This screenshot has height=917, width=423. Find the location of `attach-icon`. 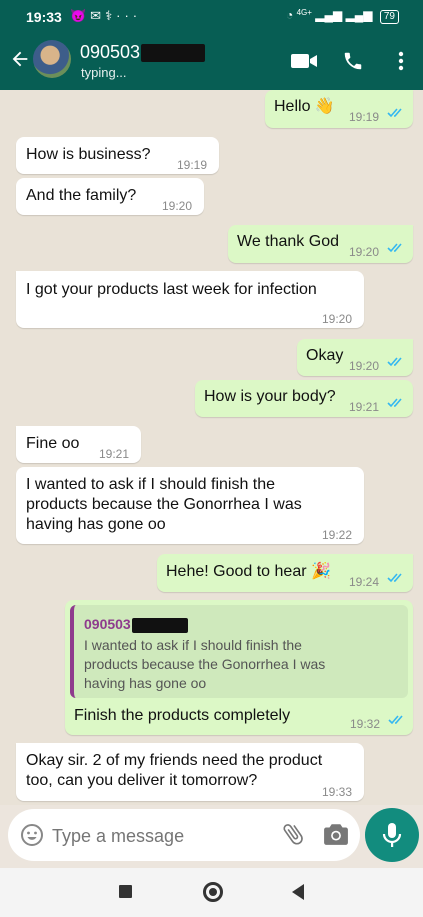

attach-icon is located at coordinates (293, 834).